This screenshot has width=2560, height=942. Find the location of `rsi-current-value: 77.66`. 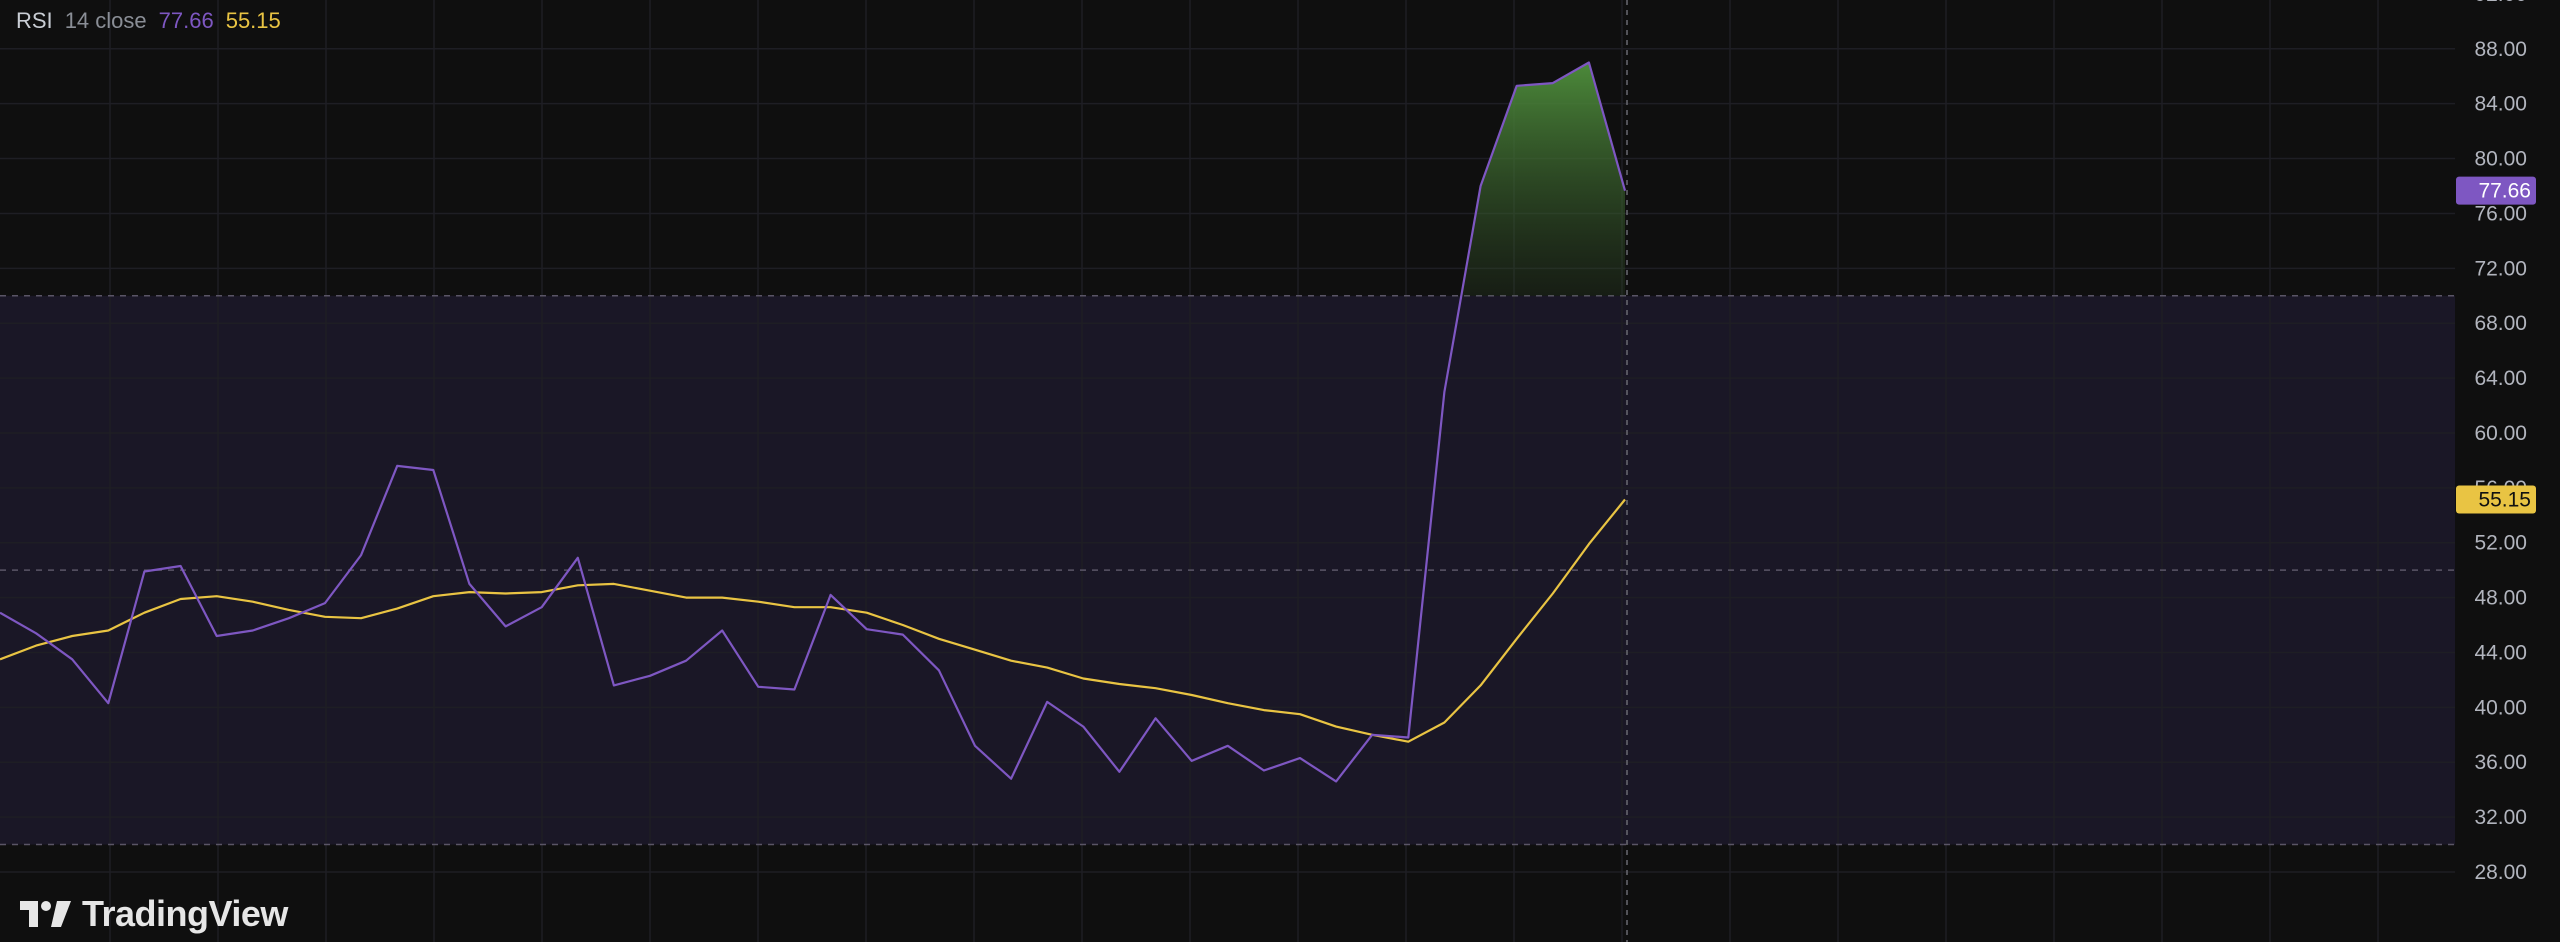

rsi-current-value: 77.66 is located at coordinates (186, 20).